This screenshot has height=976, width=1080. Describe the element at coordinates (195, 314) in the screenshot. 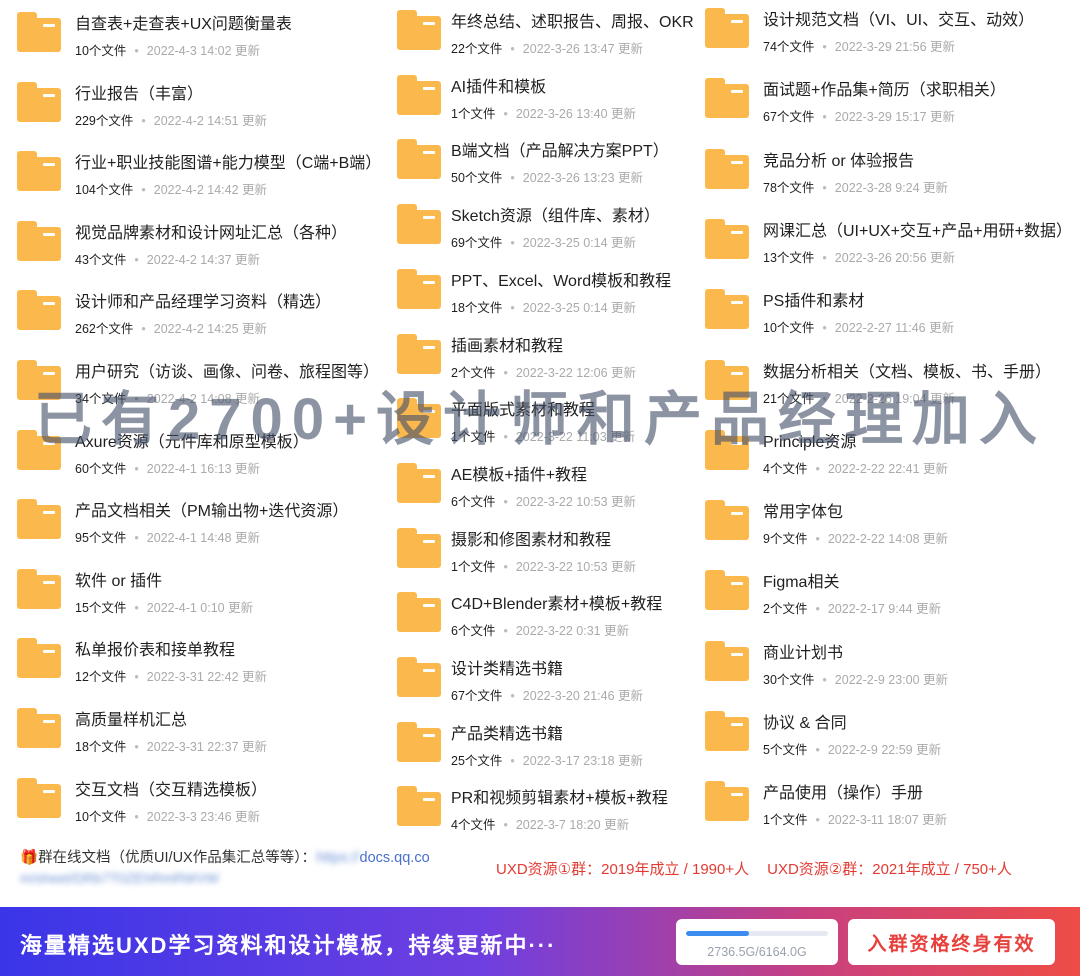

I see `folder-item: 设计师和产品经理学习资料（精选） 262个文件 • 2022-4-2 14:25 更新` at that location.